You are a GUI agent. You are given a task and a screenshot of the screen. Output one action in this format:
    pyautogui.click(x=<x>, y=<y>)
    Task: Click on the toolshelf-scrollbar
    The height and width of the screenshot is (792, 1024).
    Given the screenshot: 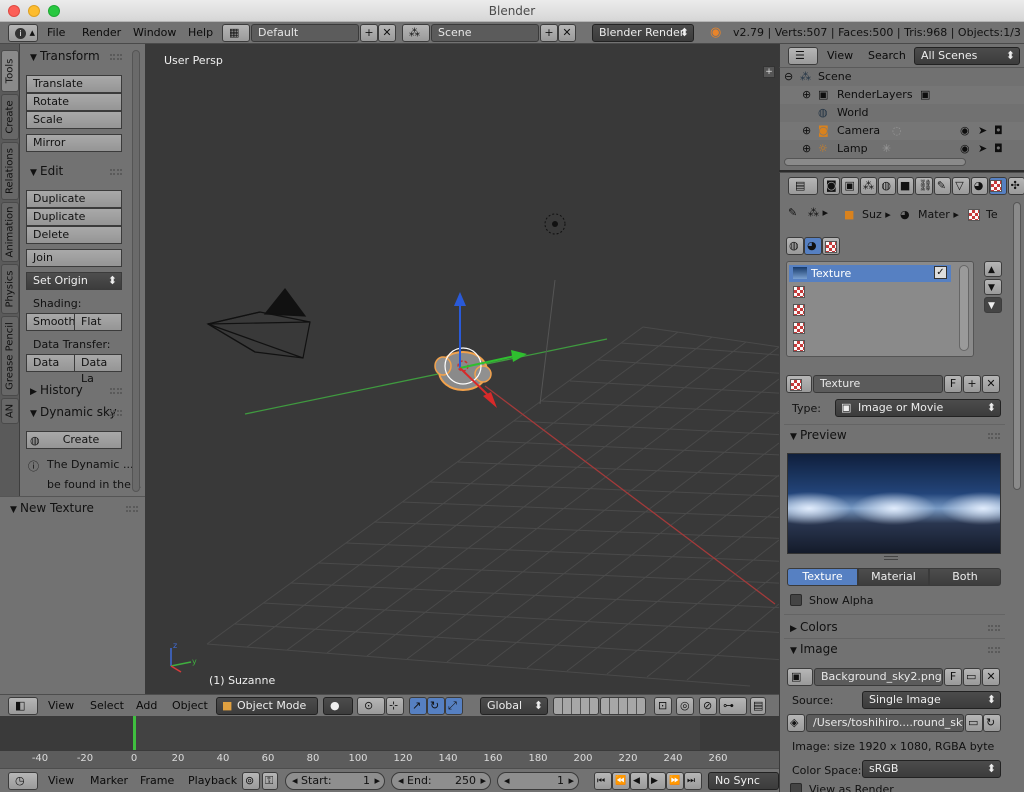 What is the action you would take?
    pyautogui.click(x=136, y=271)
    